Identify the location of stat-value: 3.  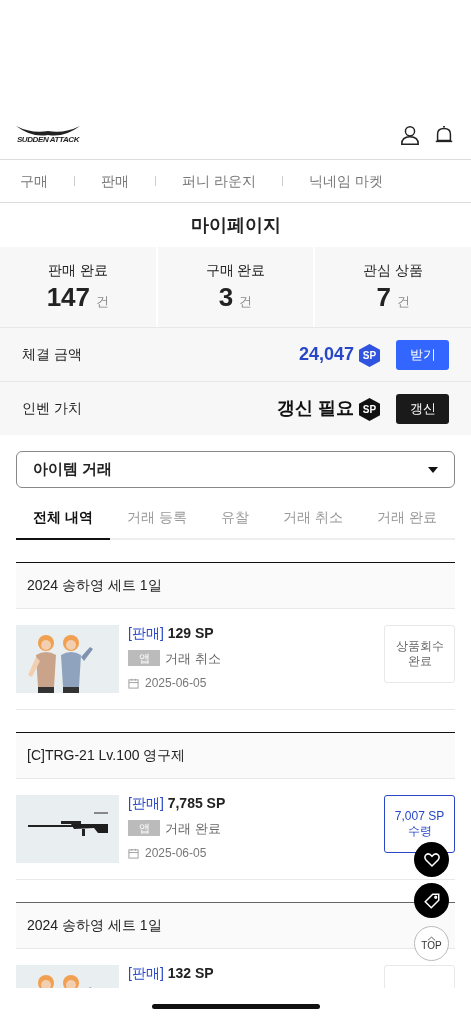
(226, 297).